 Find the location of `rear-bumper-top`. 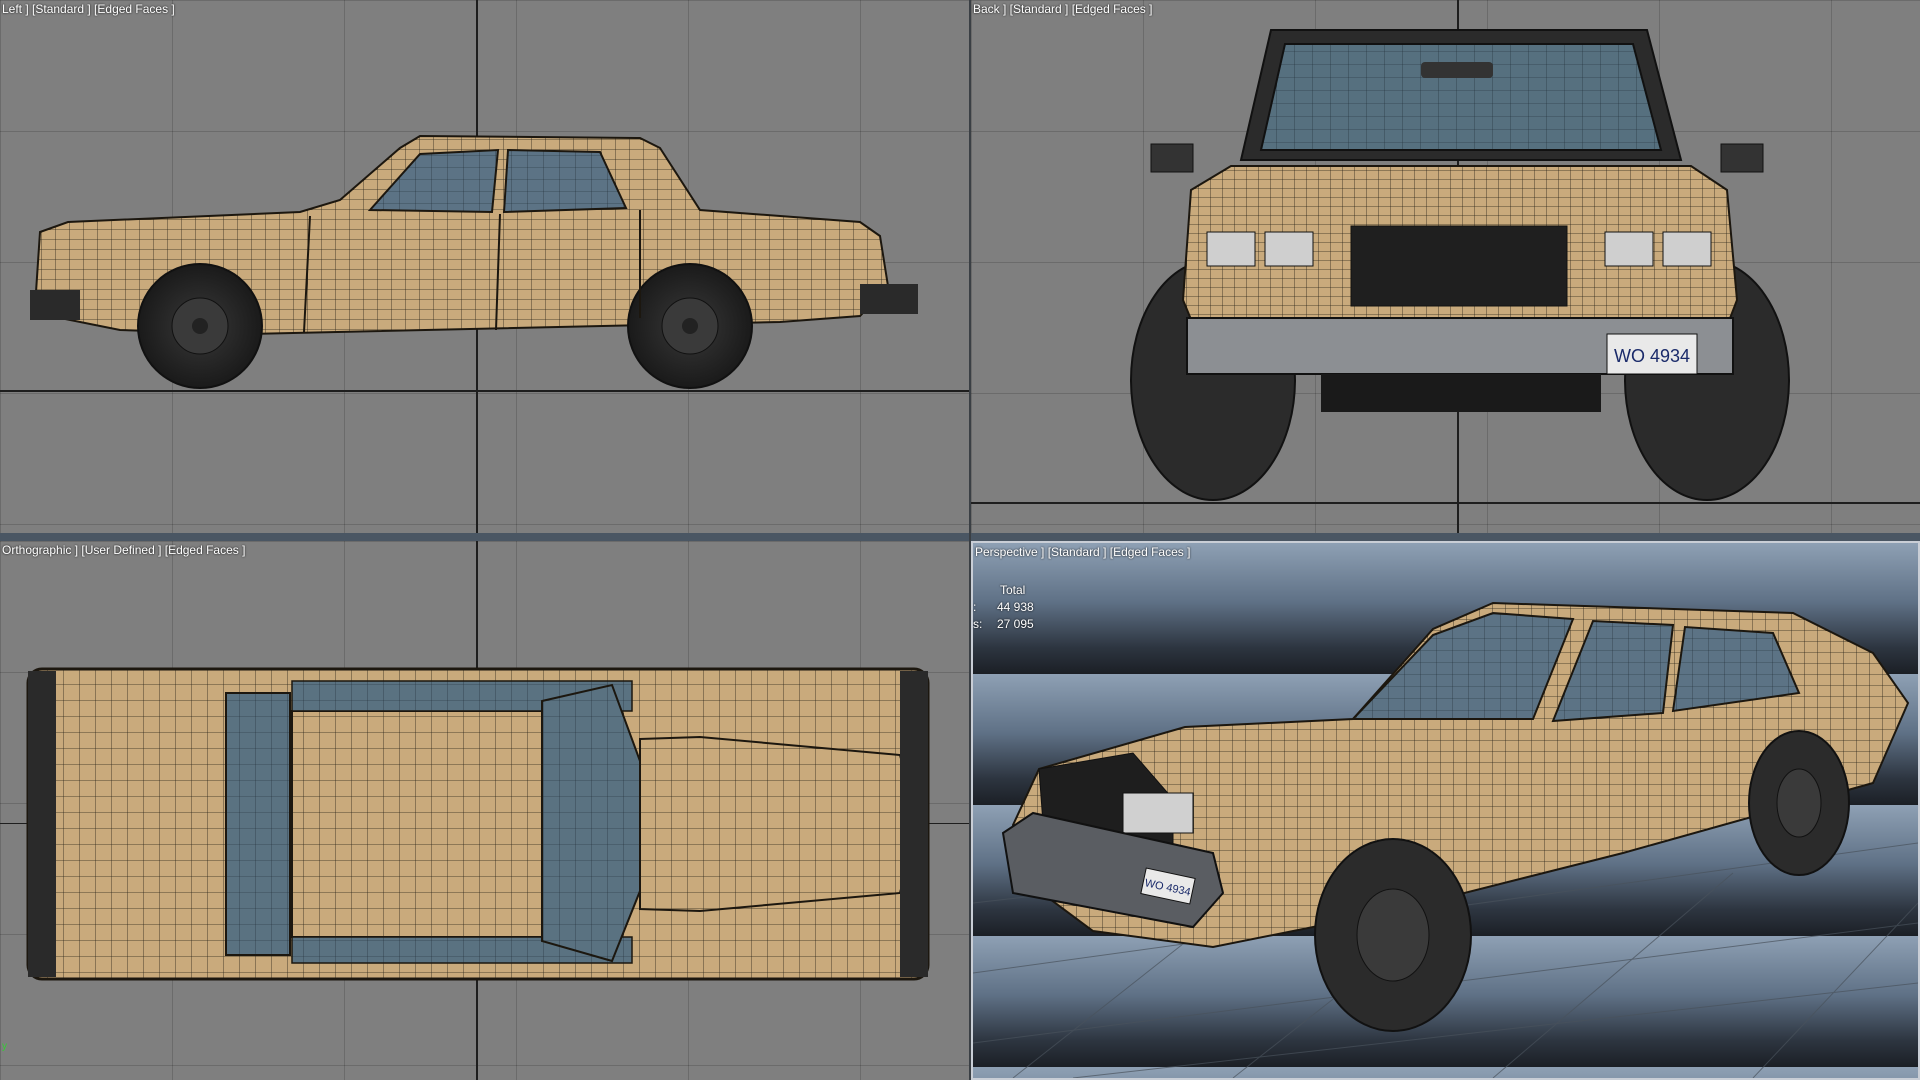

rear-bumper-top is located at coordinates (42, 824).